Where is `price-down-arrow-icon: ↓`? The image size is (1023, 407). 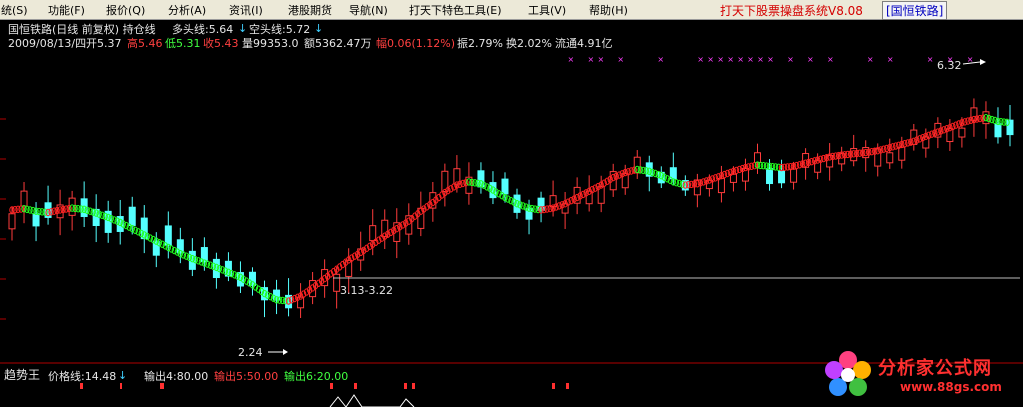
price-down-arrow-icon: ↓ is located at coordinates (123, 375).